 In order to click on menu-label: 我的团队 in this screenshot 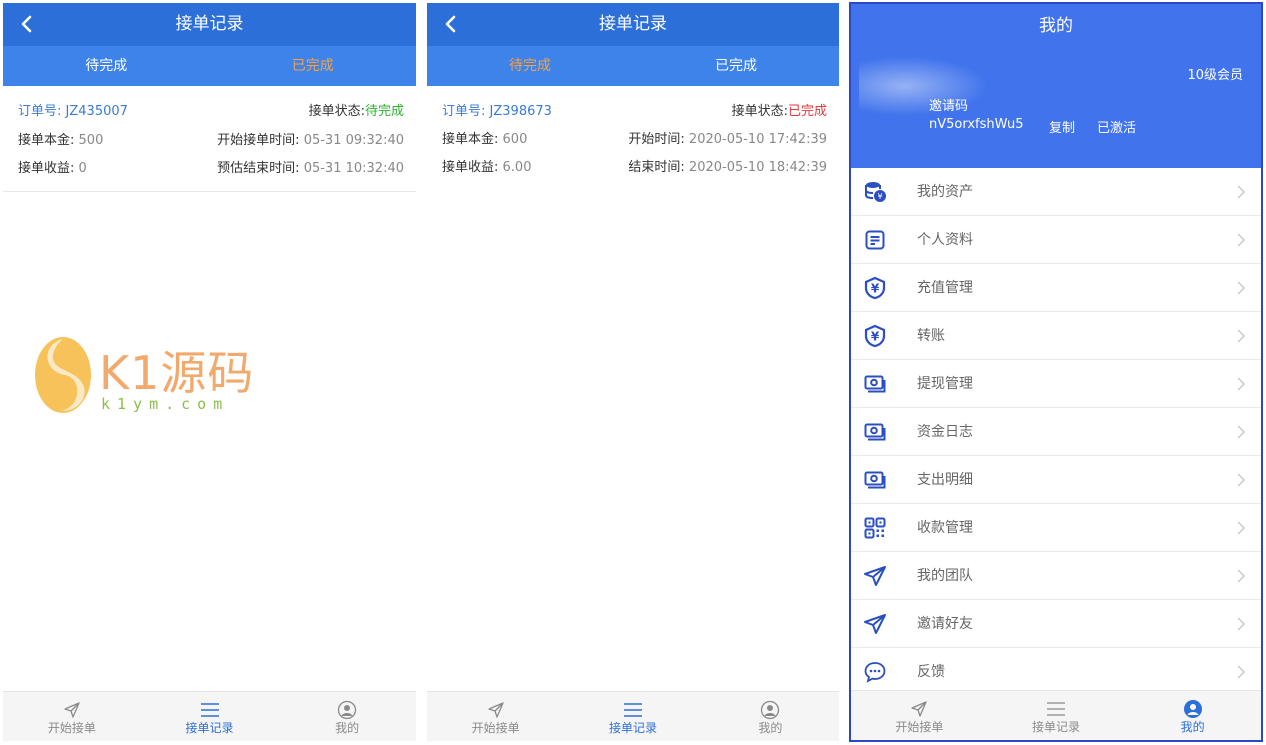, I will do `click(945, 576)`.